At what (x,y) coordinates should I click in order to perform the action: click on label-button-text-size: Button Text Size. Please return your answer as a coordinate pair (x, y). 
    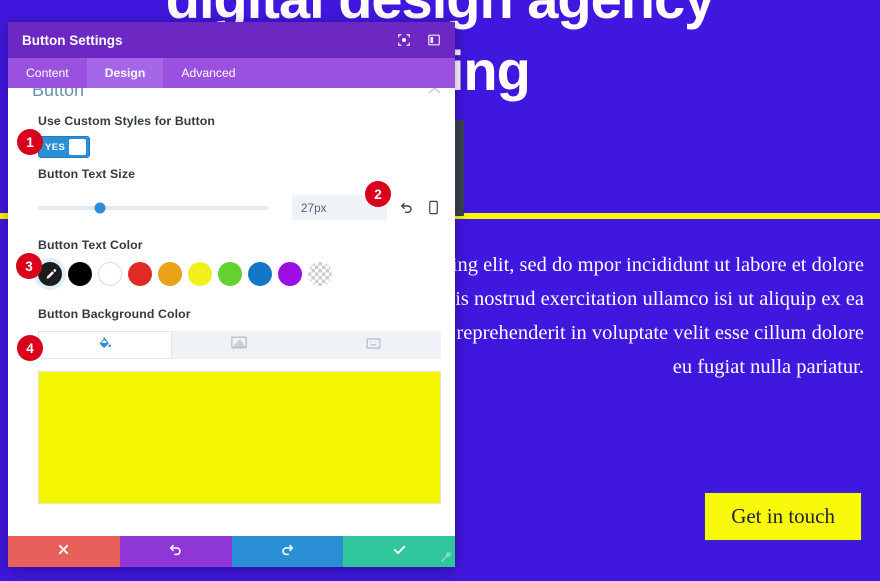
    Looking at the image, I should click on (87, 174).